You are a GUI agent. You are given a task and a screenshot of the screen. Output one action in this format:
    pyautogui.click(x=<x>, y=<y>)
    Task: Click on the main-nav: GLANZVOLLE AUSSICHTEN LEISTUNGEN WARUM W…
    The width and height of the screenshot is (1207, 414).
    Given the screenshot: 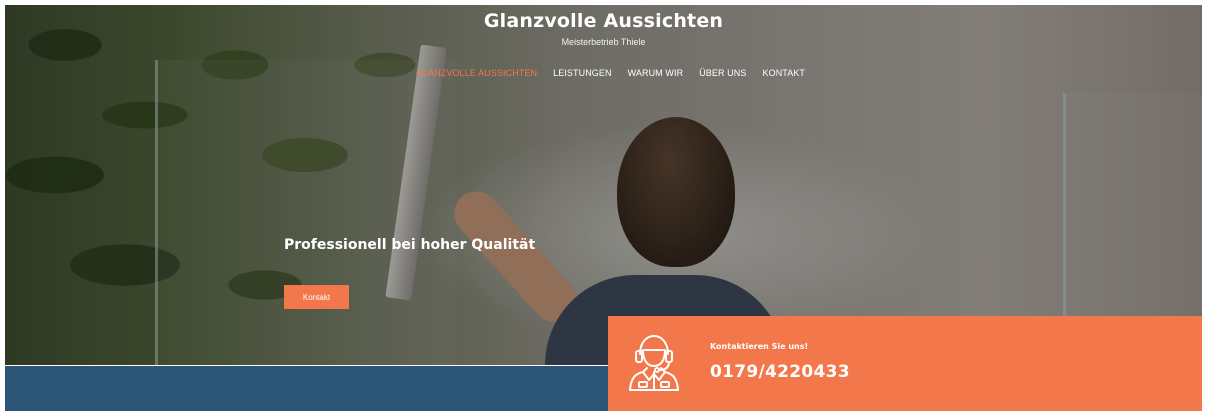 What is the action you would take?
    pyautogui.click(x=603, y=73)
    